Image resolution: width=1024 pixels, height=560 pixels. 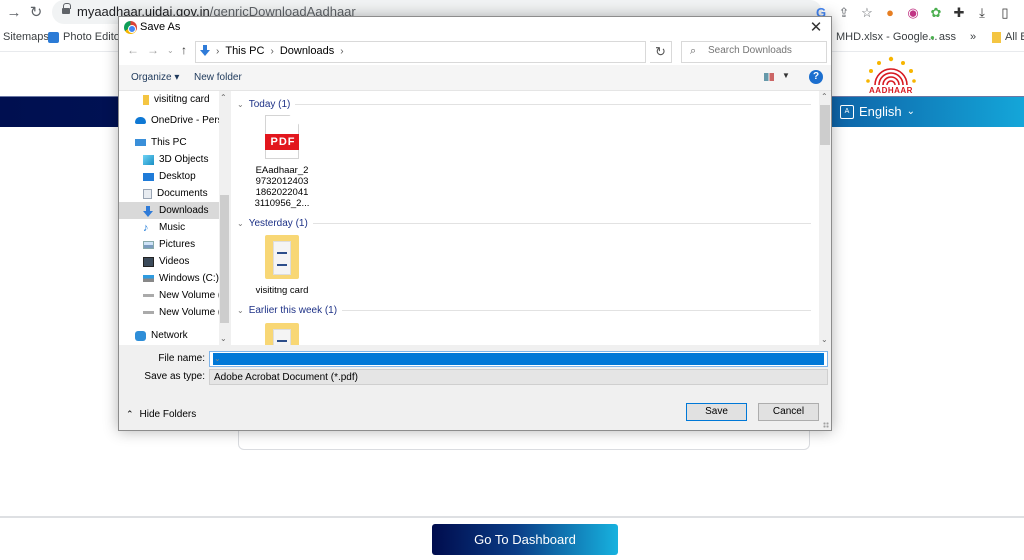 What do you see at coordinates (130, 27) in the screenshot?
I see `chrome-icon` at bounding box center [130, 27].